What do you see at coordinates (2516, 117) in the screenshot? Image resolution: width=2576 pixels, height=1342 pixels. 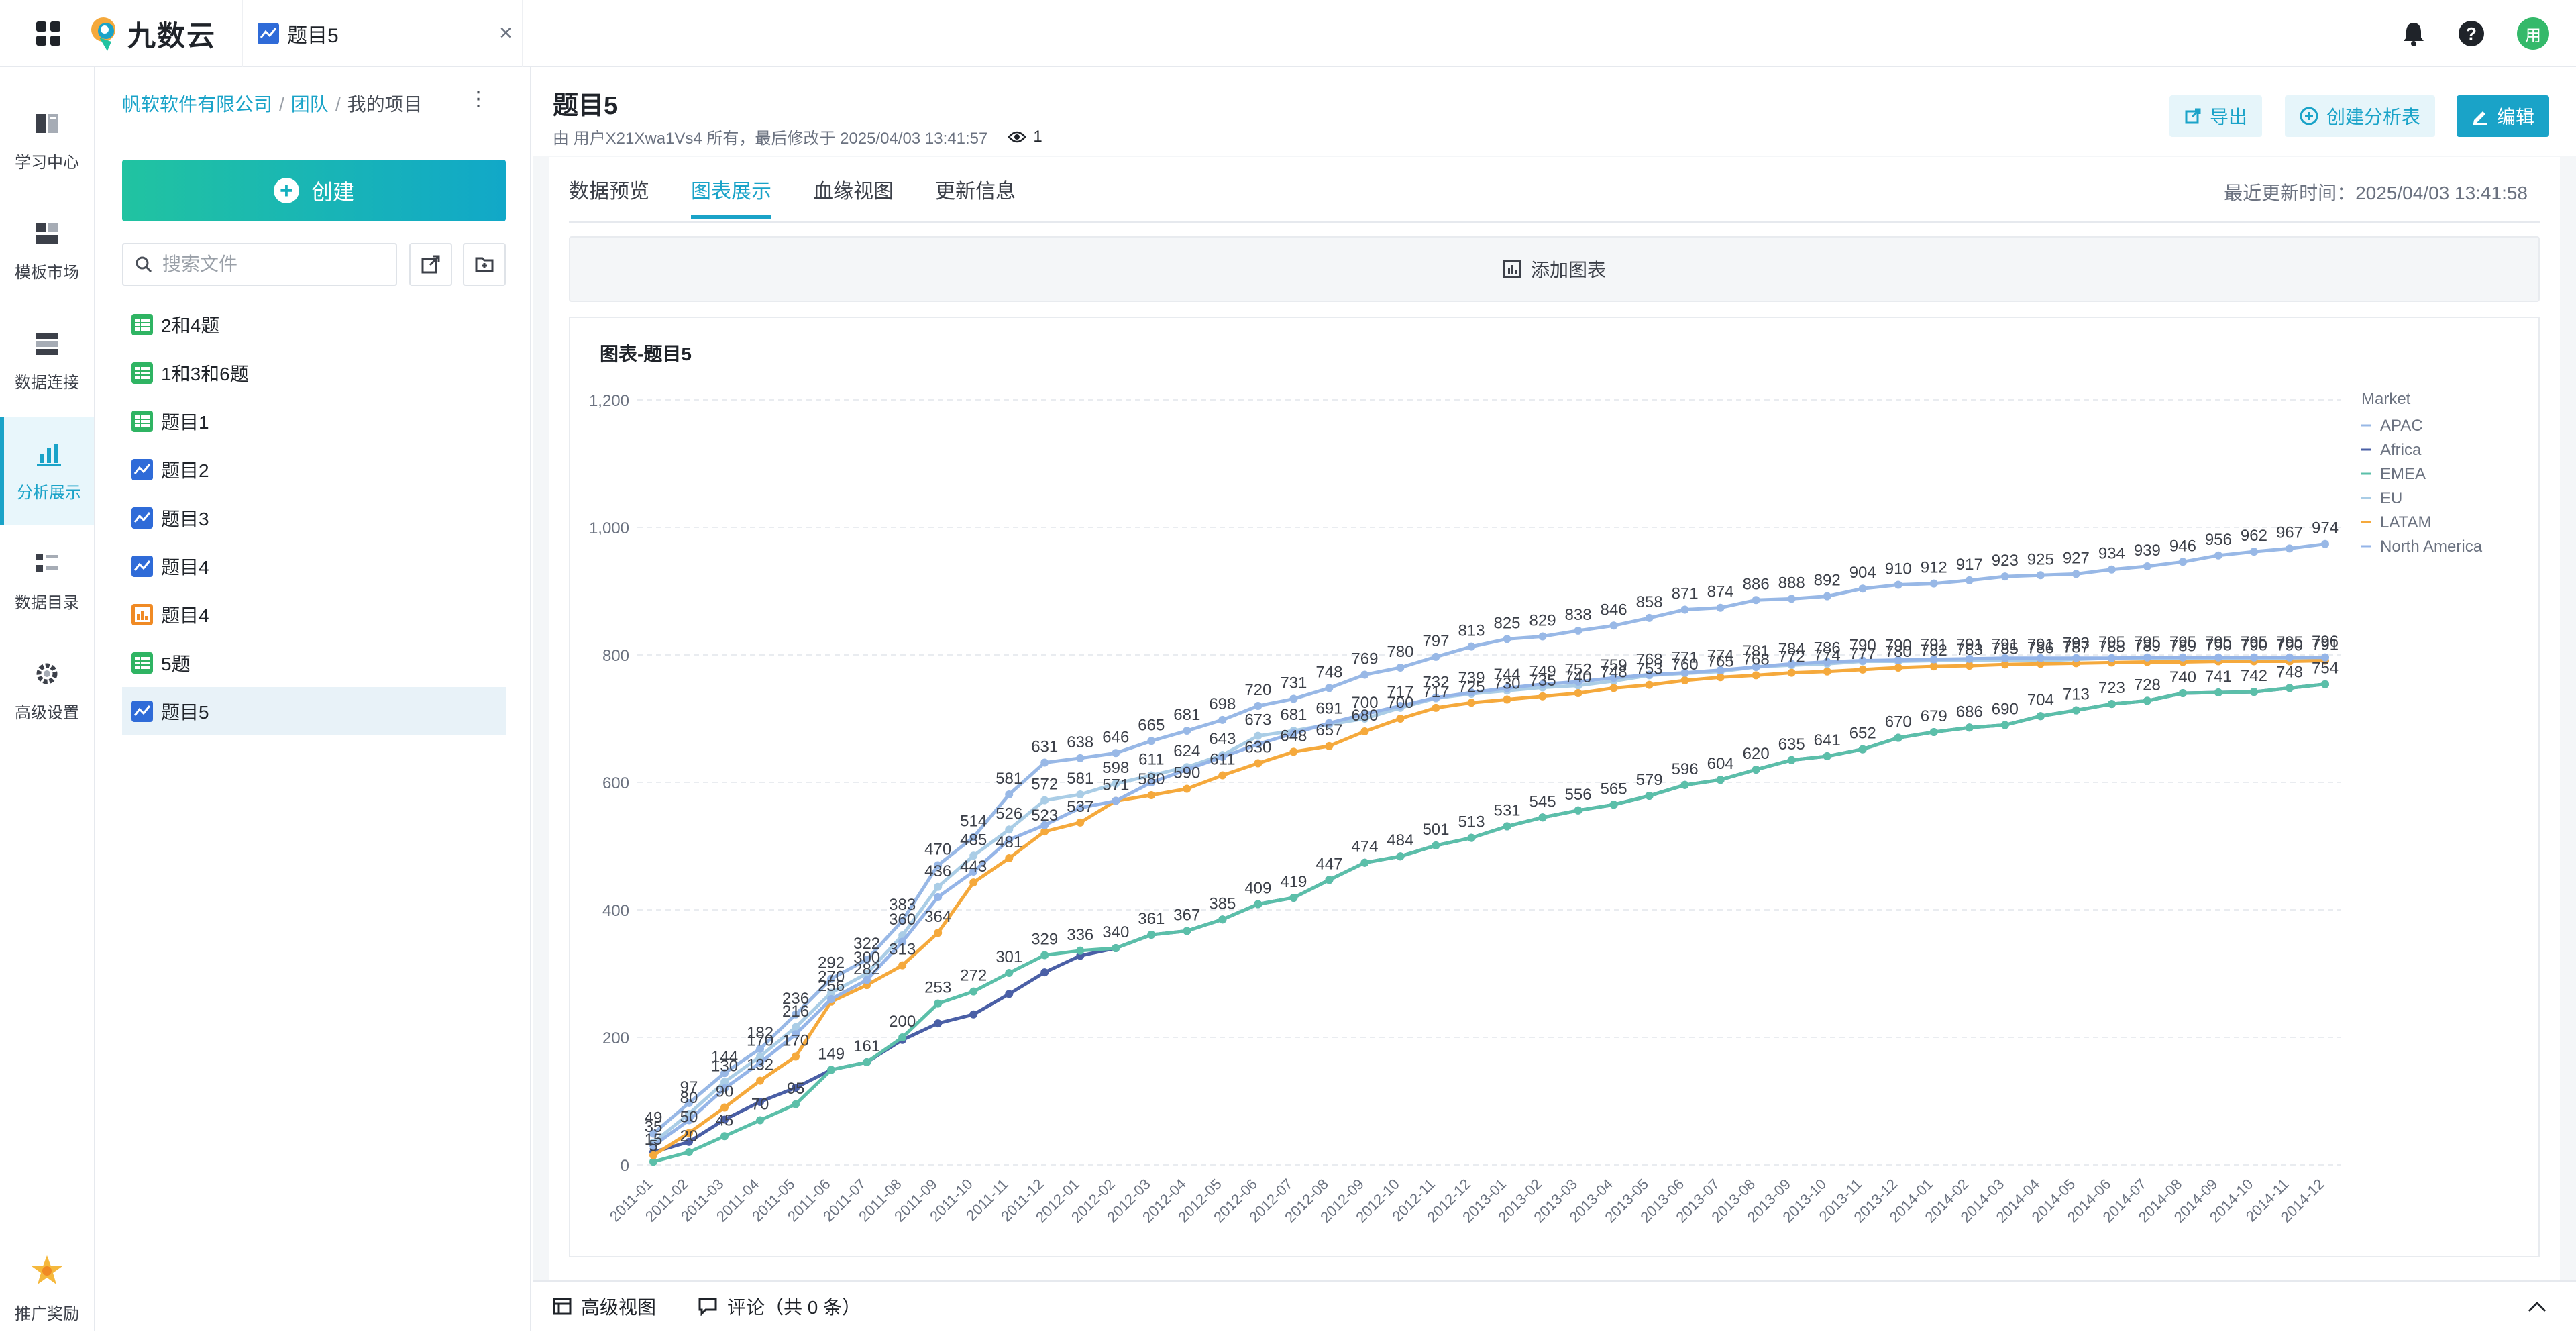 I see `edit-label: 编辑` at bounding box center [2516, 117].